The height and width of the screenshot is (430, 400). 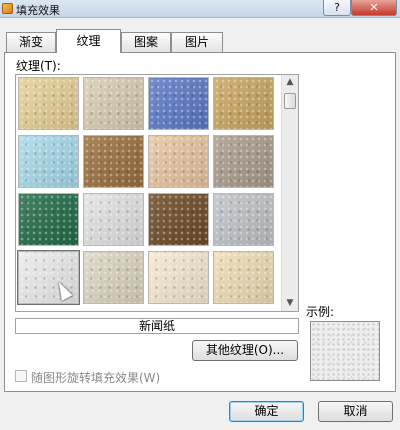 What do you see at coordinates (320, 312) in the screenshot?
I see `preview-label: 示例:` at bounding box center [320, 312].